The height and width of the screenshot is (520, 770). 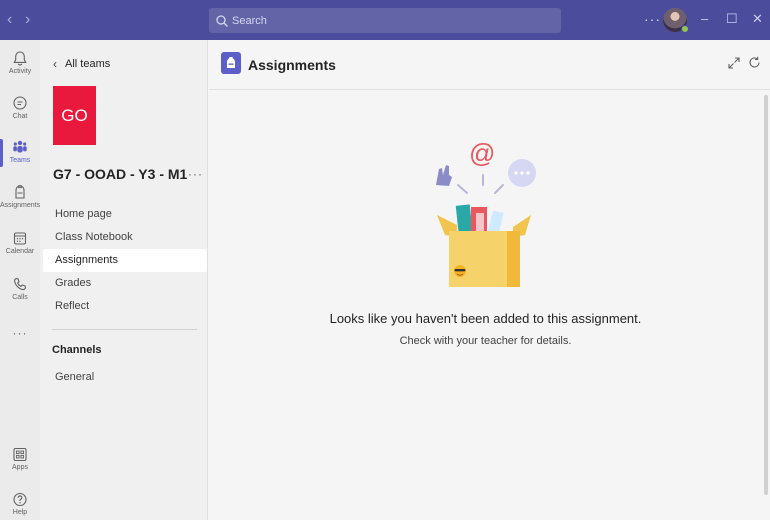 I want to click on tab-class-notebook: Class Notebook, so click(x=125, y=237).